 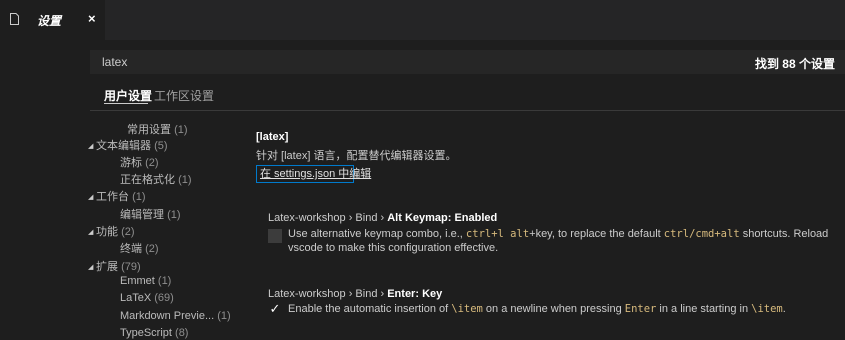 What do you see at coordinates (117, 196) in the screenshot?
I see `toc-item-workbench: ◢ 工作台 (1)` at bounding box center [117, 196].